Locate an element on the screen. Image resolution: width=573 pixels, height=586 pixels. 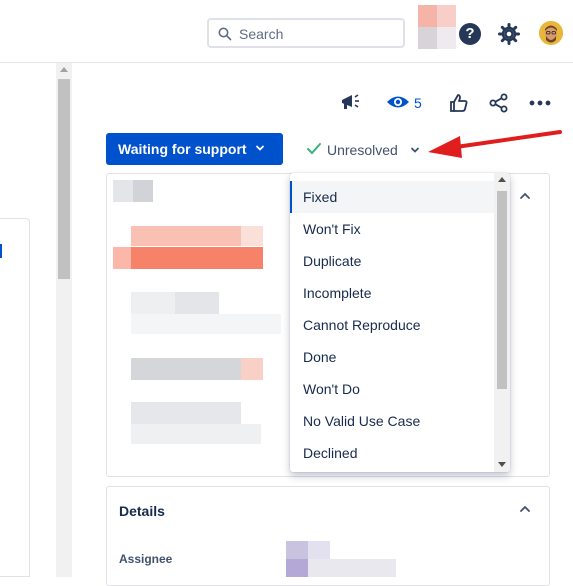
scroll-down-arrow-icon is located at coordinates (502, 464).